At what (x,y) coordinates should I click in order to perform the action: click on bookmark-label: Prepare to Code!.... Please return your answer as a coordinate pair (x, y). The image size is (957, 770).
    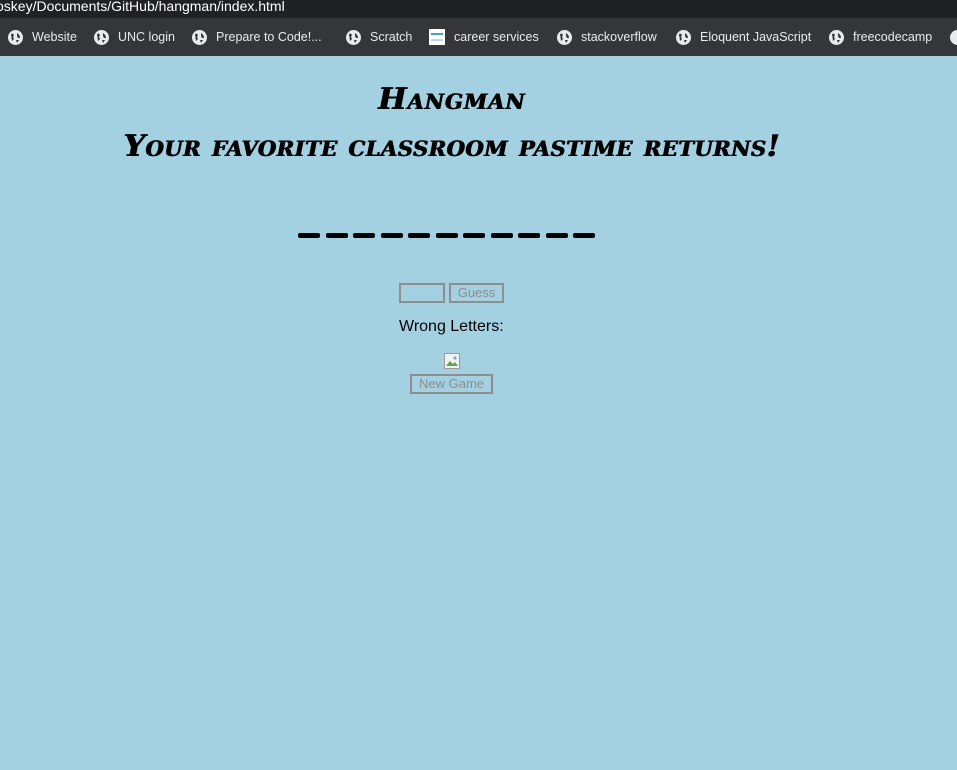
    Looking at the image, I should click on (269, 37).